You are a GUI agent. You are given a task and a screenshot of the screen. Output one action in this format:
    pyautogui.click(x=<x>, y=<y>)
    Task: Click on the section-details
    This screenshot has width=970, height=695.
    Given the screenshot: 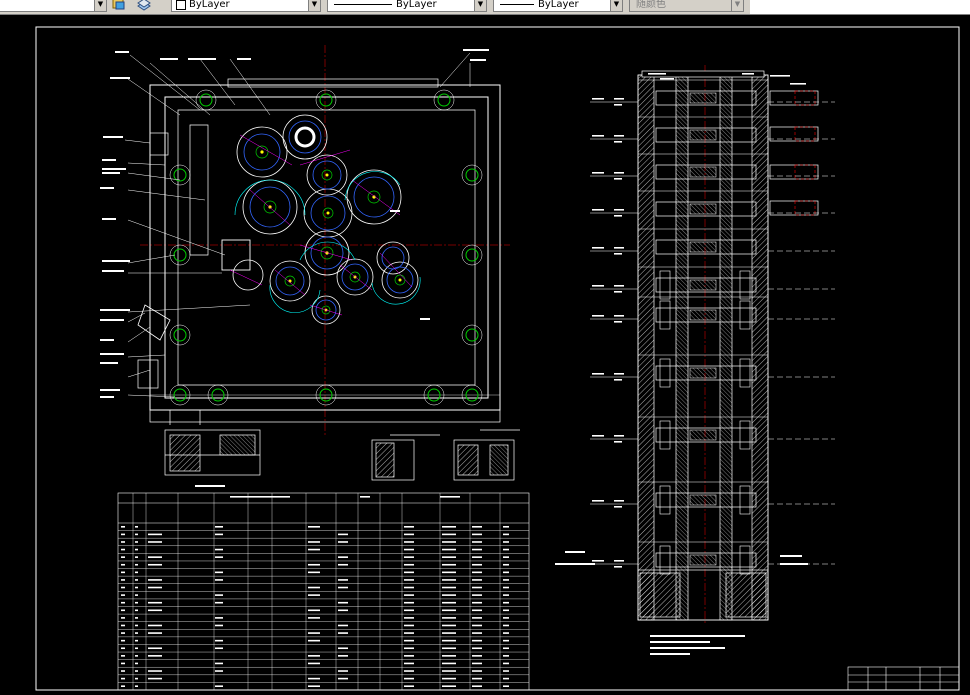 What is the action you would take?
    pyautogui.click(x=342, y=448)
    